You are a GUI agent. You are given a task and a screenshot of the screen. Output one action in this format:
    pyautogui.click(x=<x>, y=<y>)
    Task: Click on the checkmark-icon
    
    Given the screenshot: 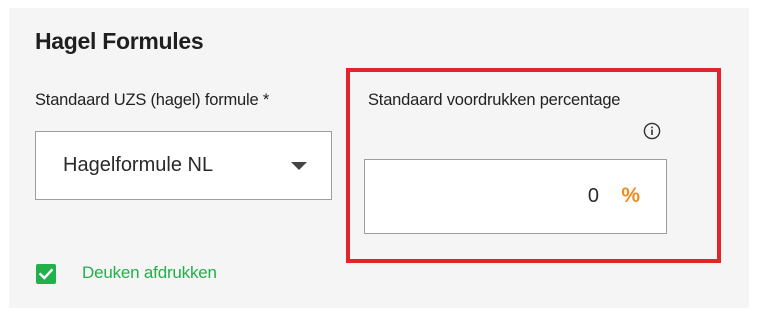 What is the action you would take?
    pyautogui.click(x=46, y=274)
    